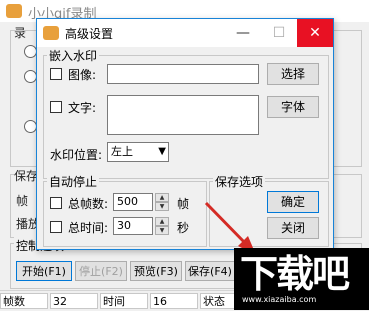 The image size is (369, 311). I want to click on total-time-spinner: ▲ ▼, so click(162, 226).